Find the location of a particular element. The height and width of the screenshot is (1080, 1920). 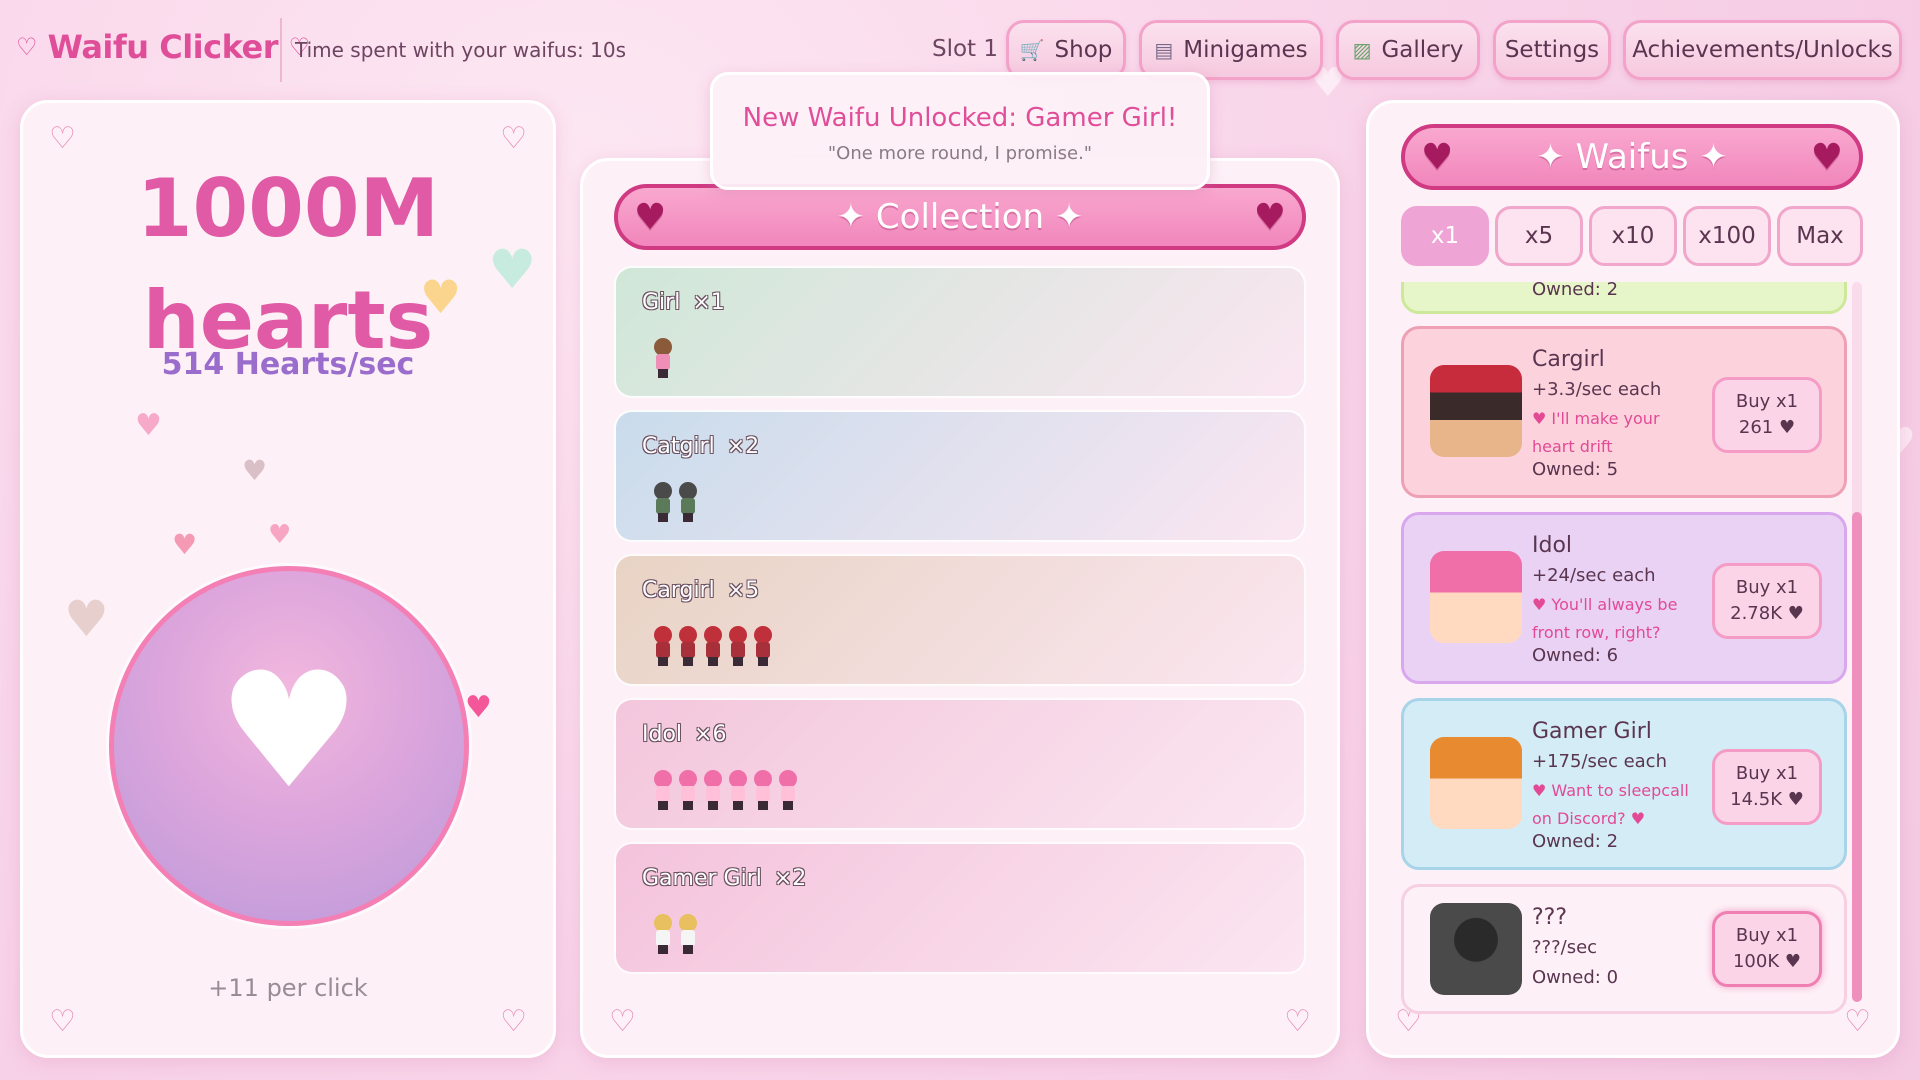

heart-clicker-button: ♥ is located at coordinates (289, 746).